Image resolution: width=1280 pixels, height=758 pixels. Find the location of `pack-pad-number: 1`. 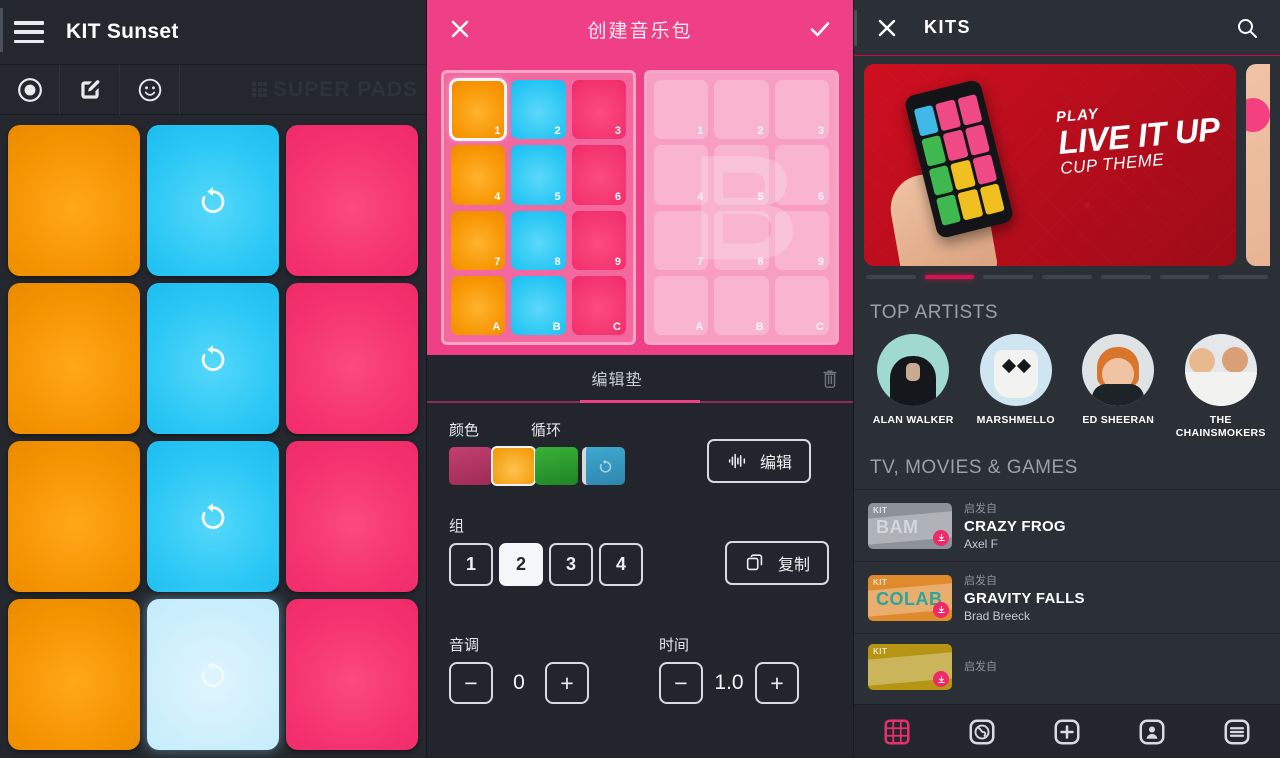

pack-pad-number: 1 is located at coordinates (497, 131).